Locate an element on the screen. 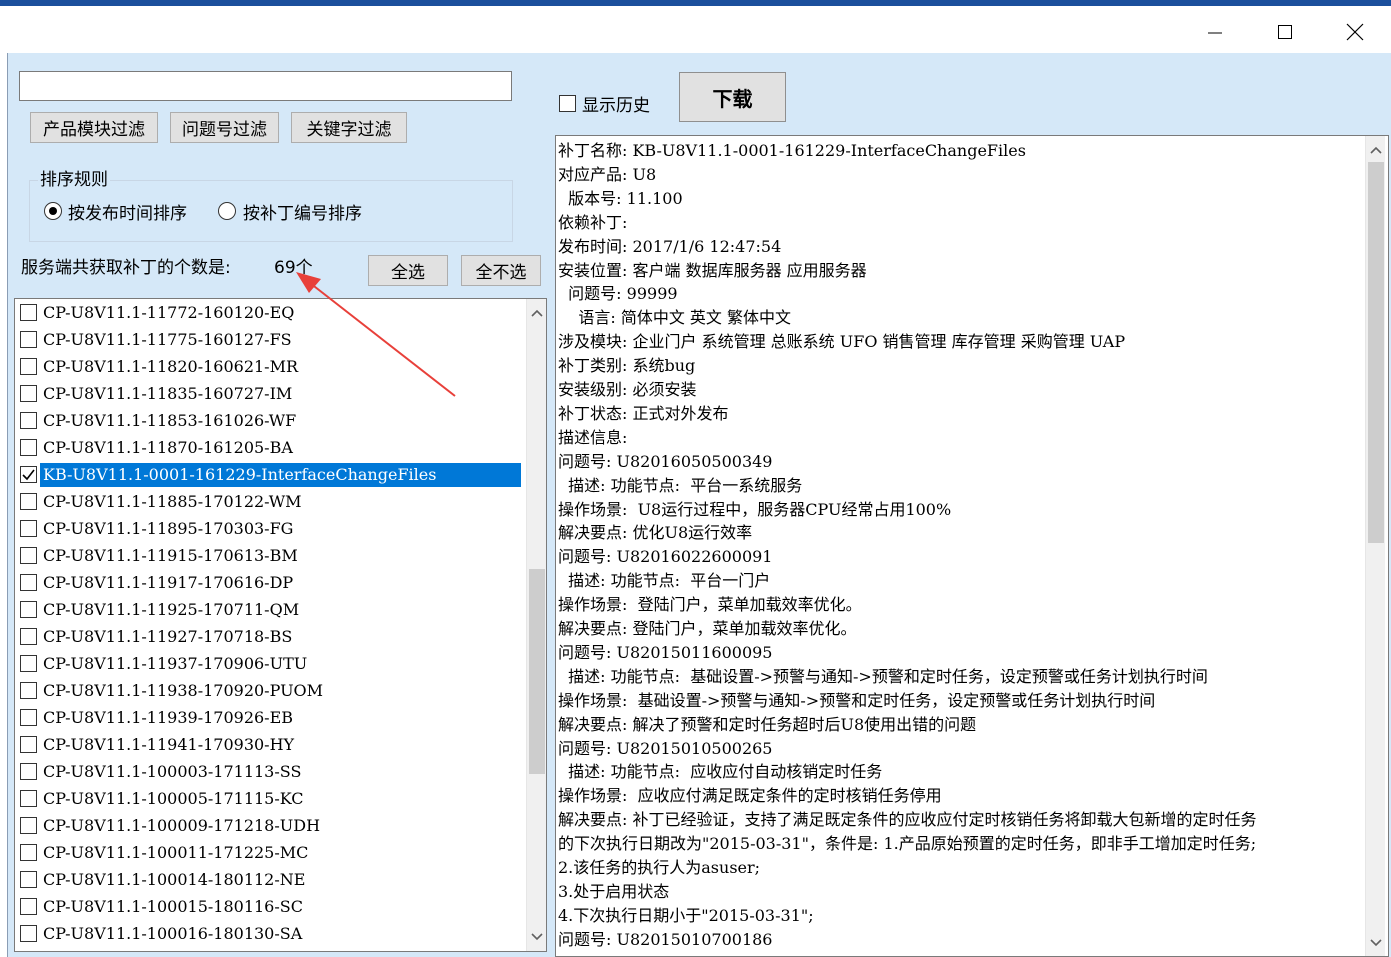  detail-line: 解决要点: 优化U8运行效率 is located at coordinates (655, 533).